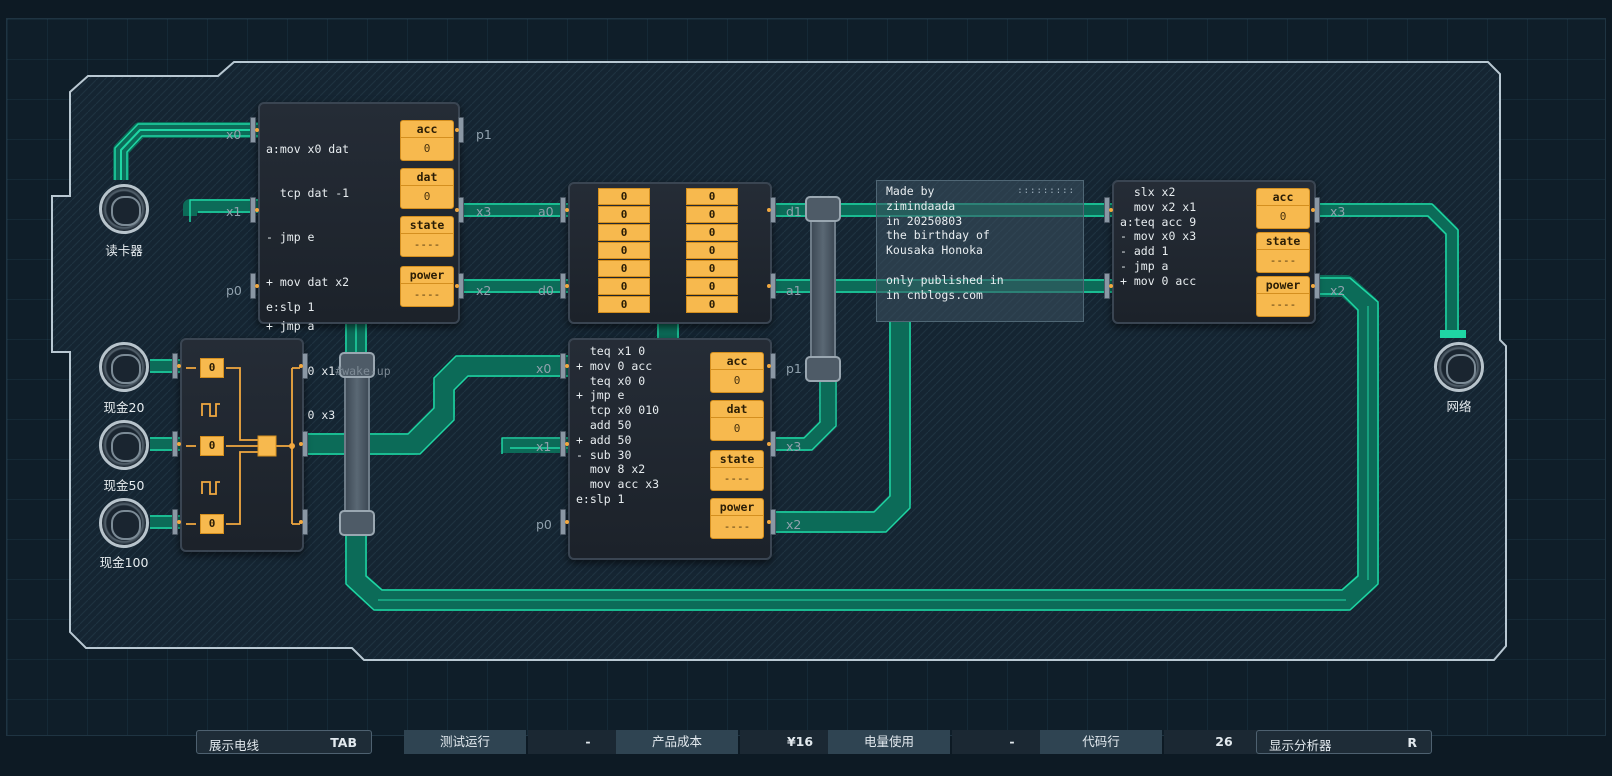  I want to click on chip-a-pin-x3, so click(459, 210).